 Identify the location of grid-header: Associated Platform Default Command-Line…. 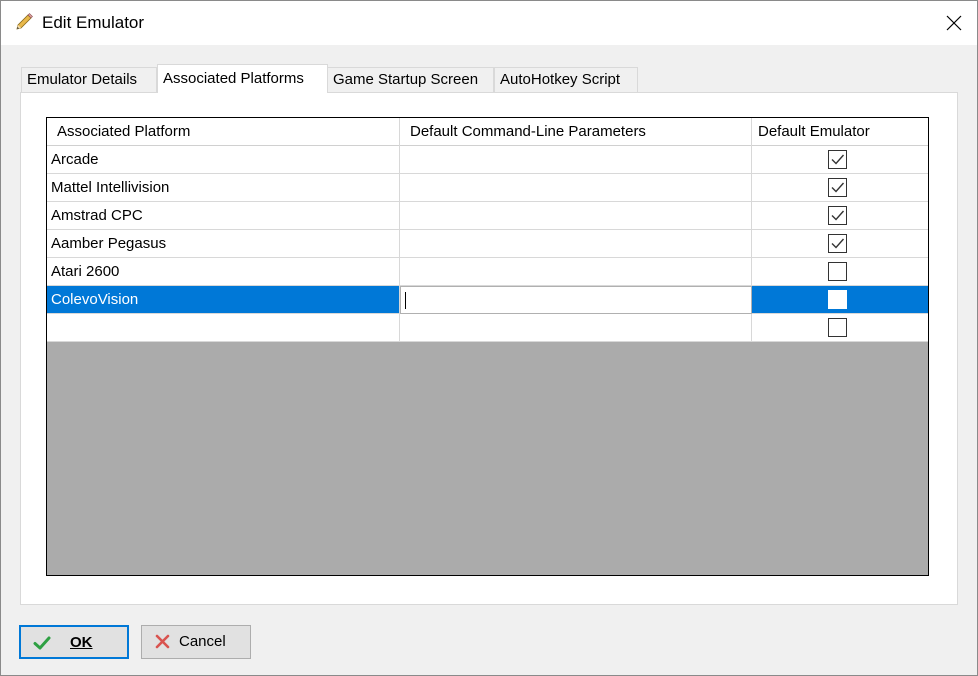
(487, 132).